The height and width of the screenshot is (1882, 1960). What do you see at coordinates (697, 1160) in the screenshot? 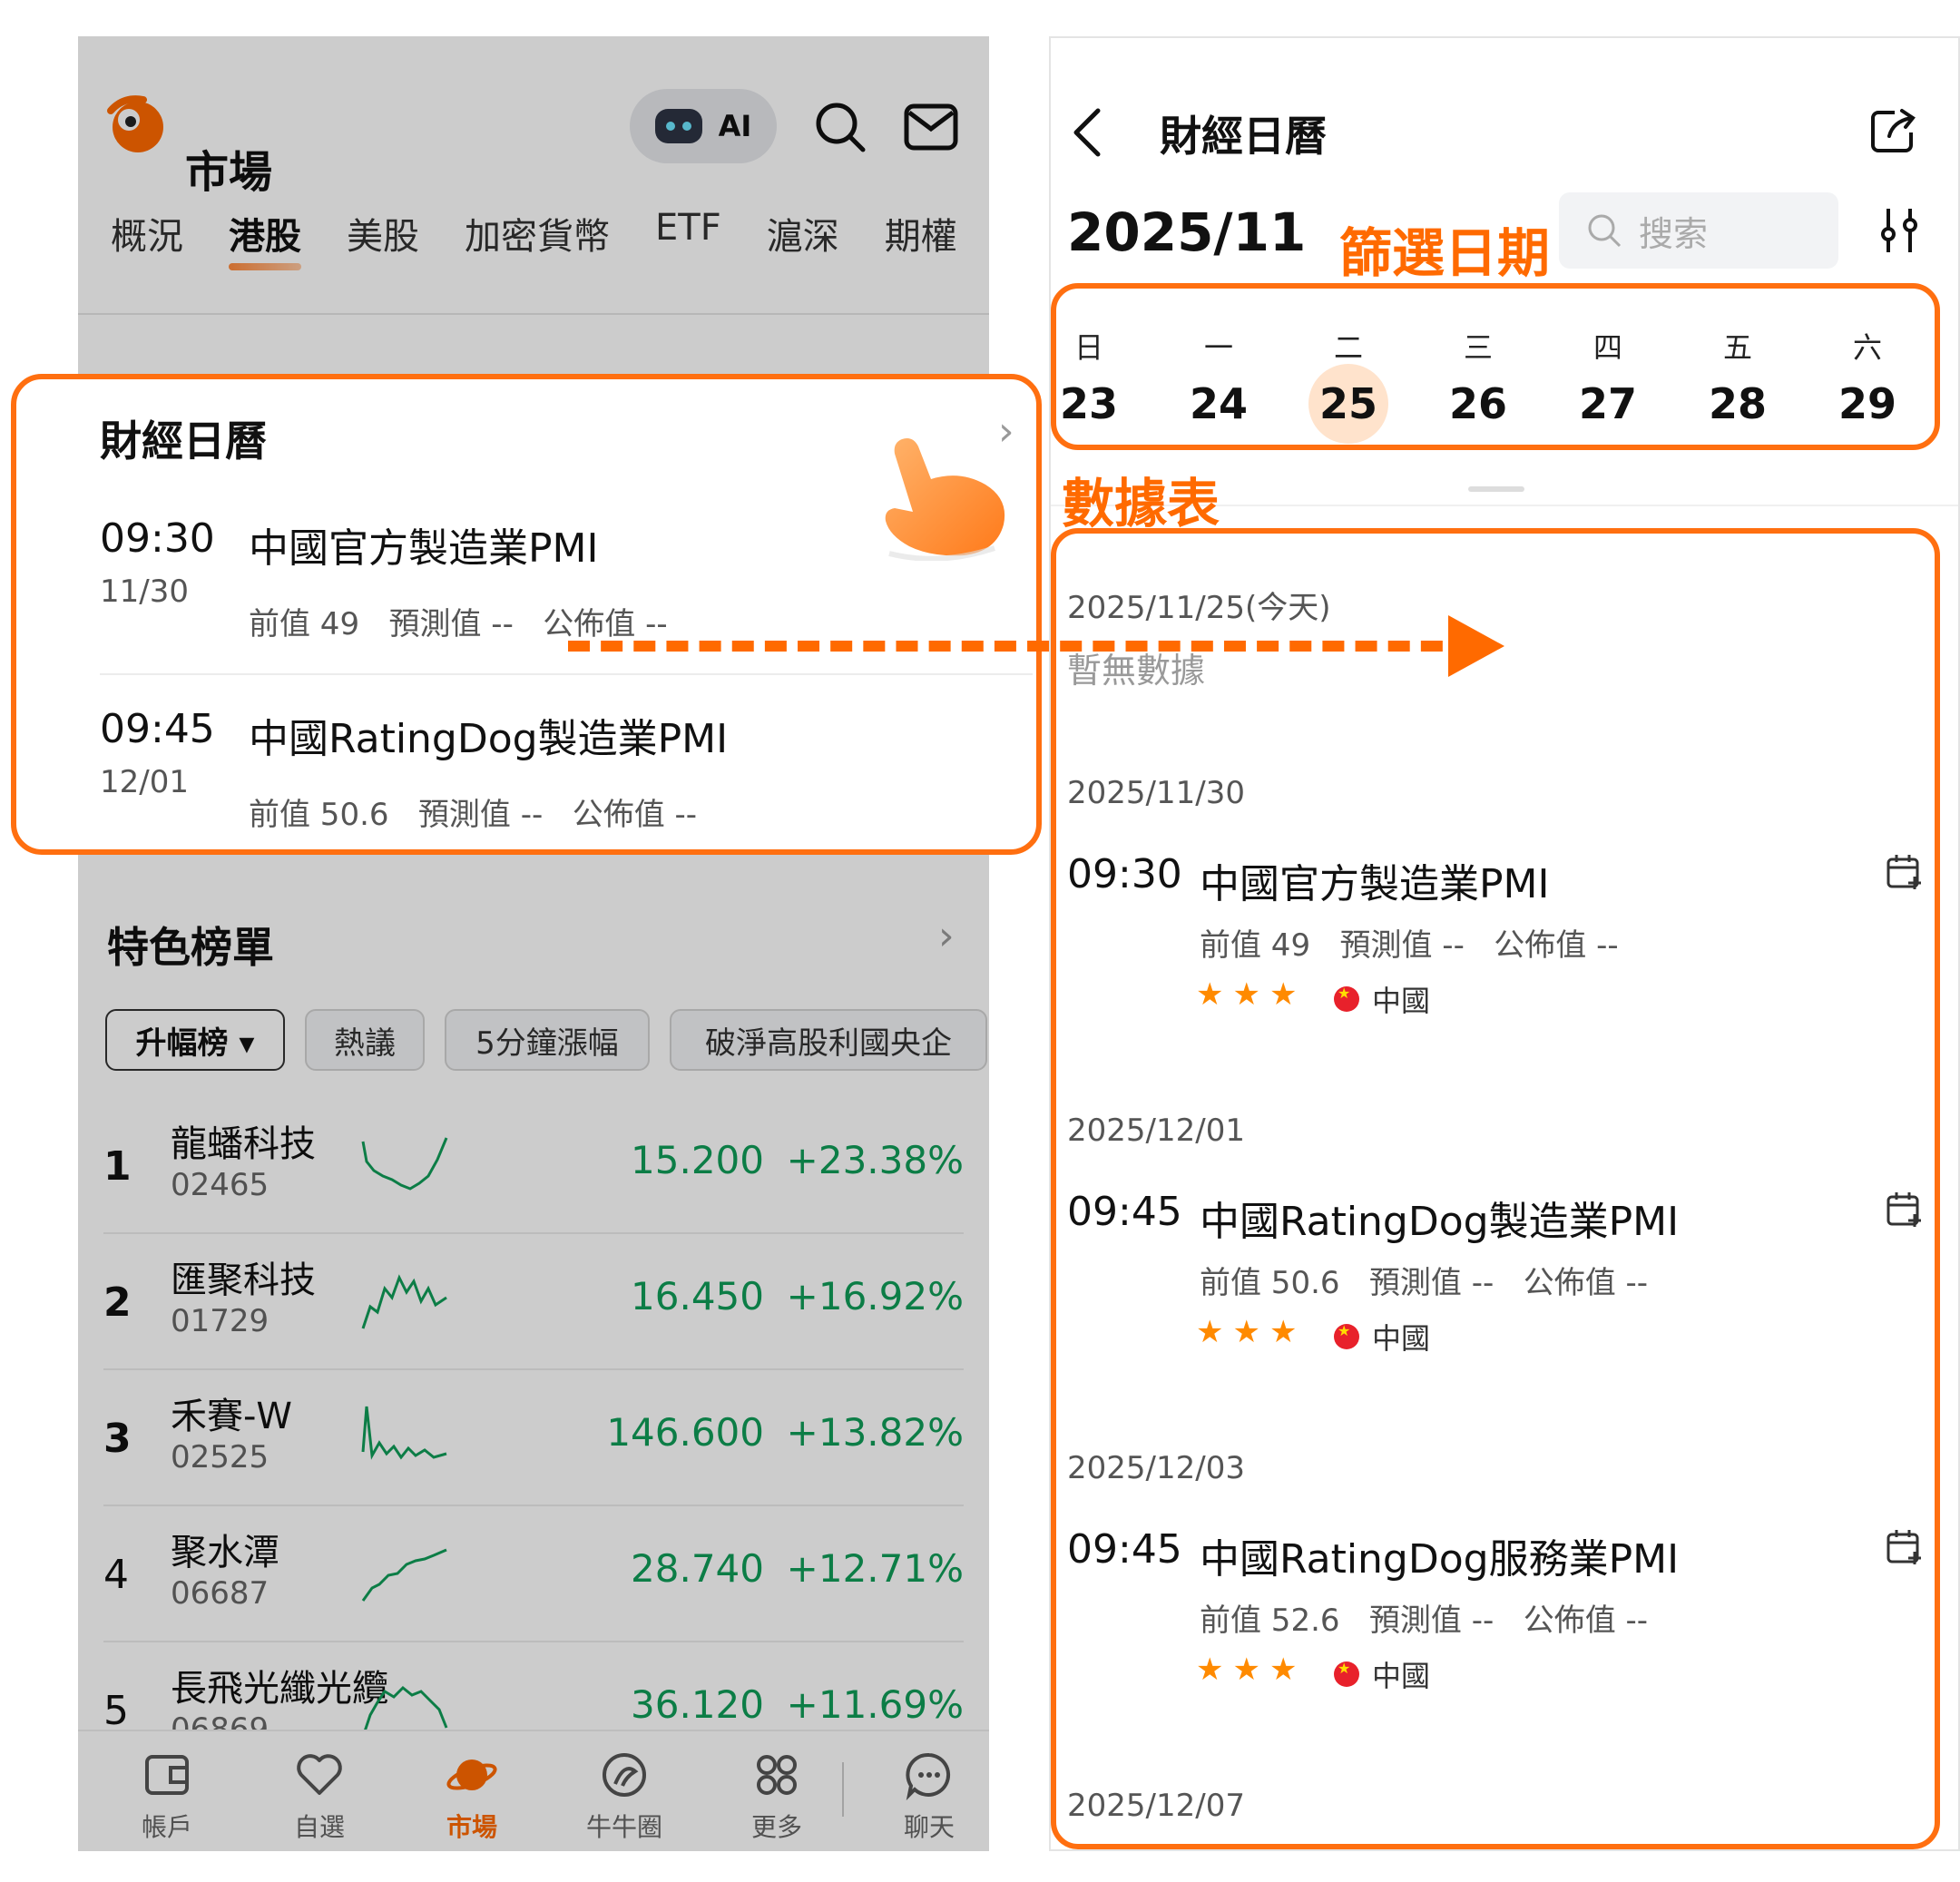
I see `stock-price: 15.200` at bounding box center [697, 1160].